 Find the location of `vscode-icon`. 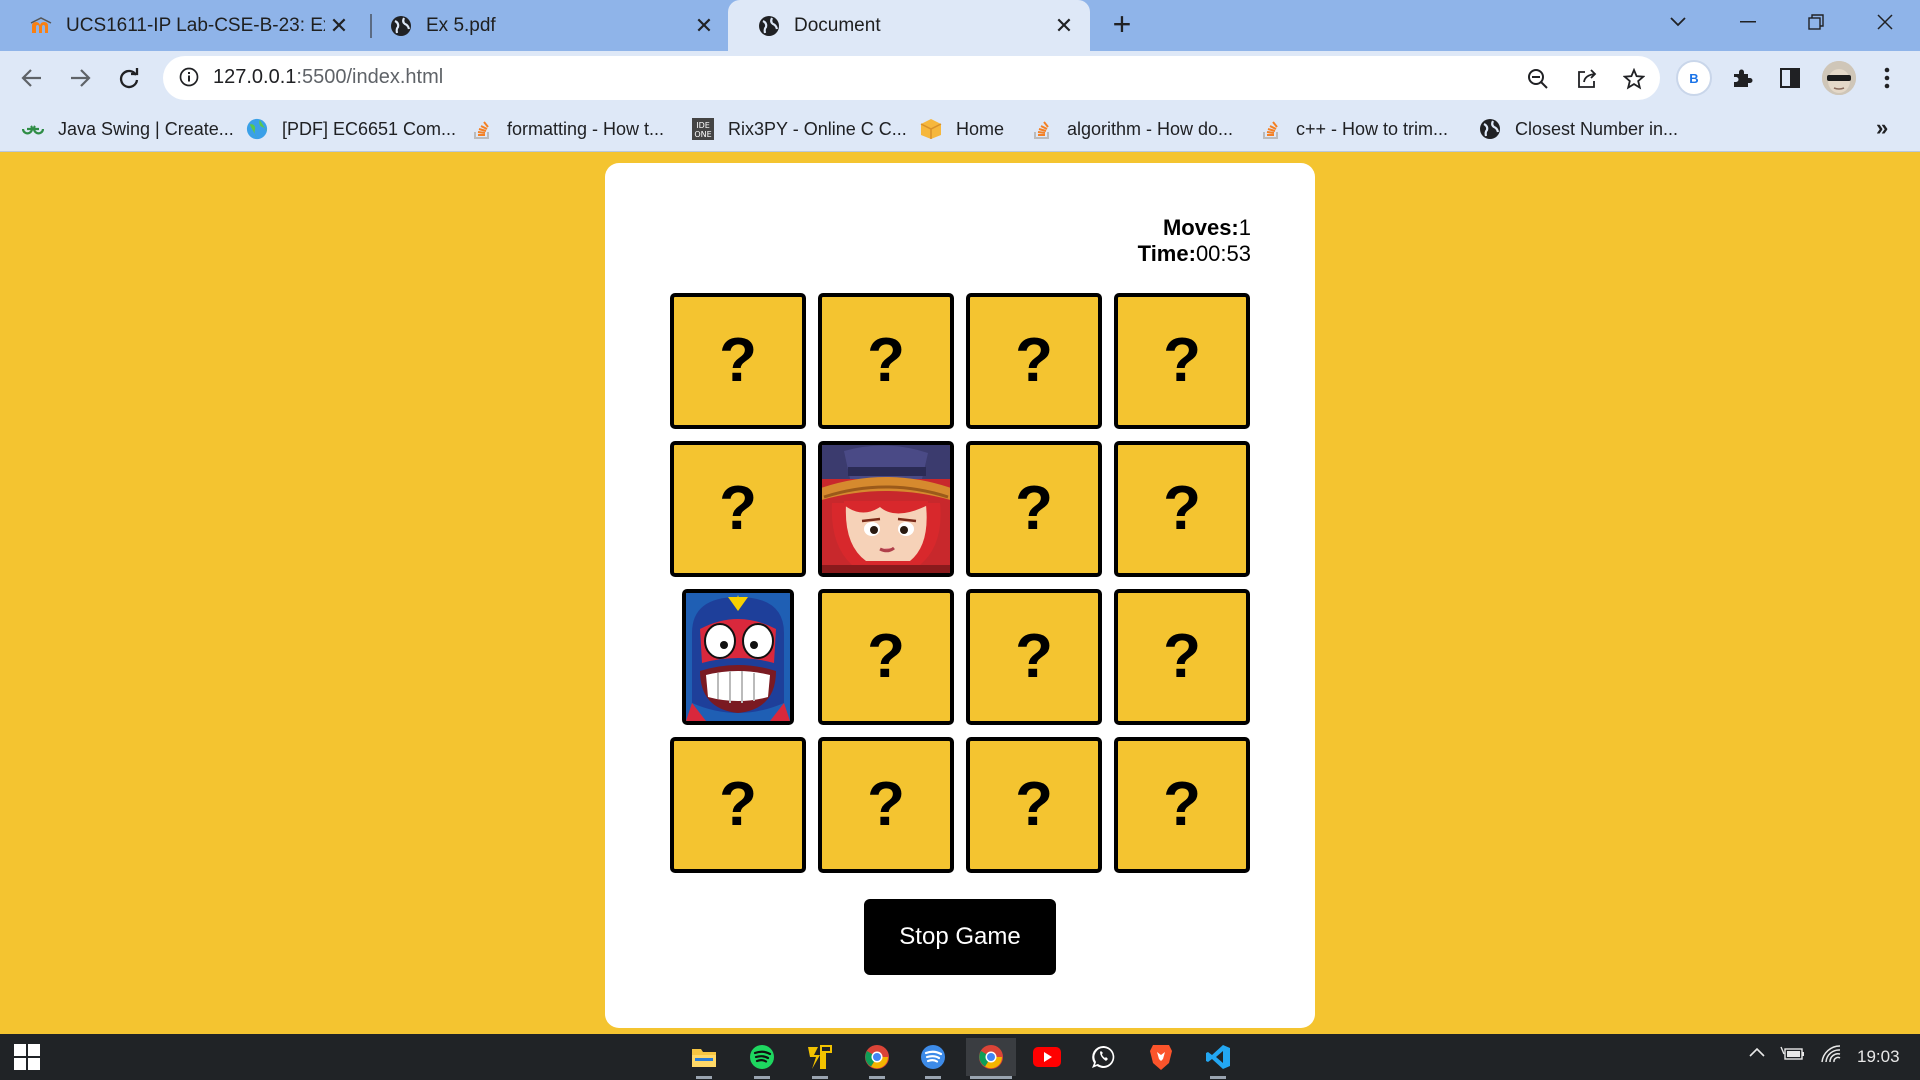

vscode-icon is located at coordinates (1218, 1058).